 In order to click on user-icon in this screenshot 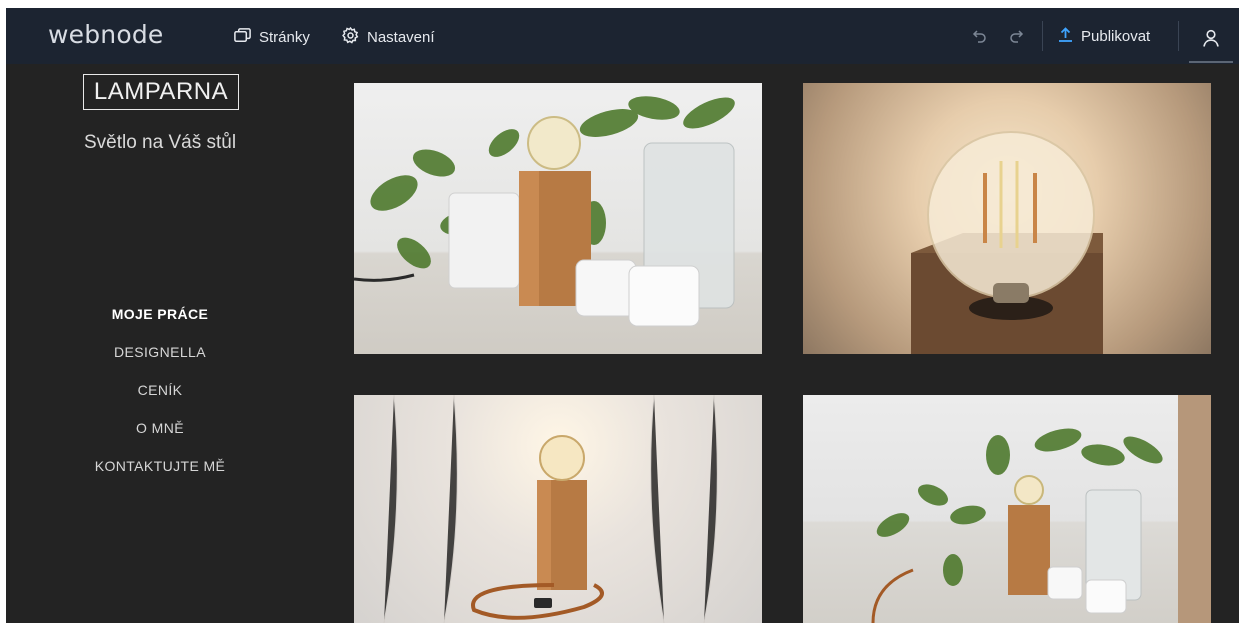, I will do `click(1211, 40)`.